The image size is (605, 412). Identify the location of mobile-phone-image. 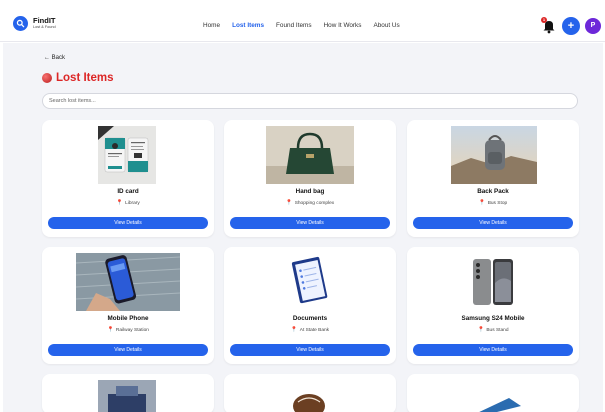
(128, 282).